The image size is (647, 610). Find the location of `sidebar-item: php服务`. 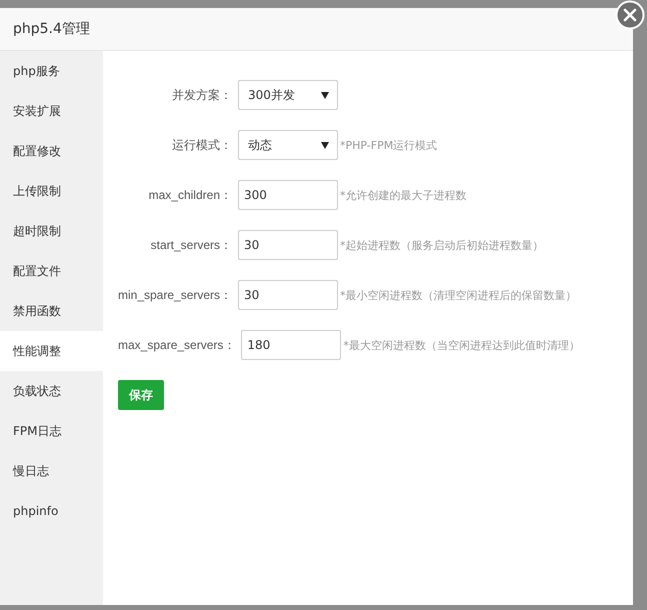

sidebar-item: php服务 is located at coordinates (51, 71).